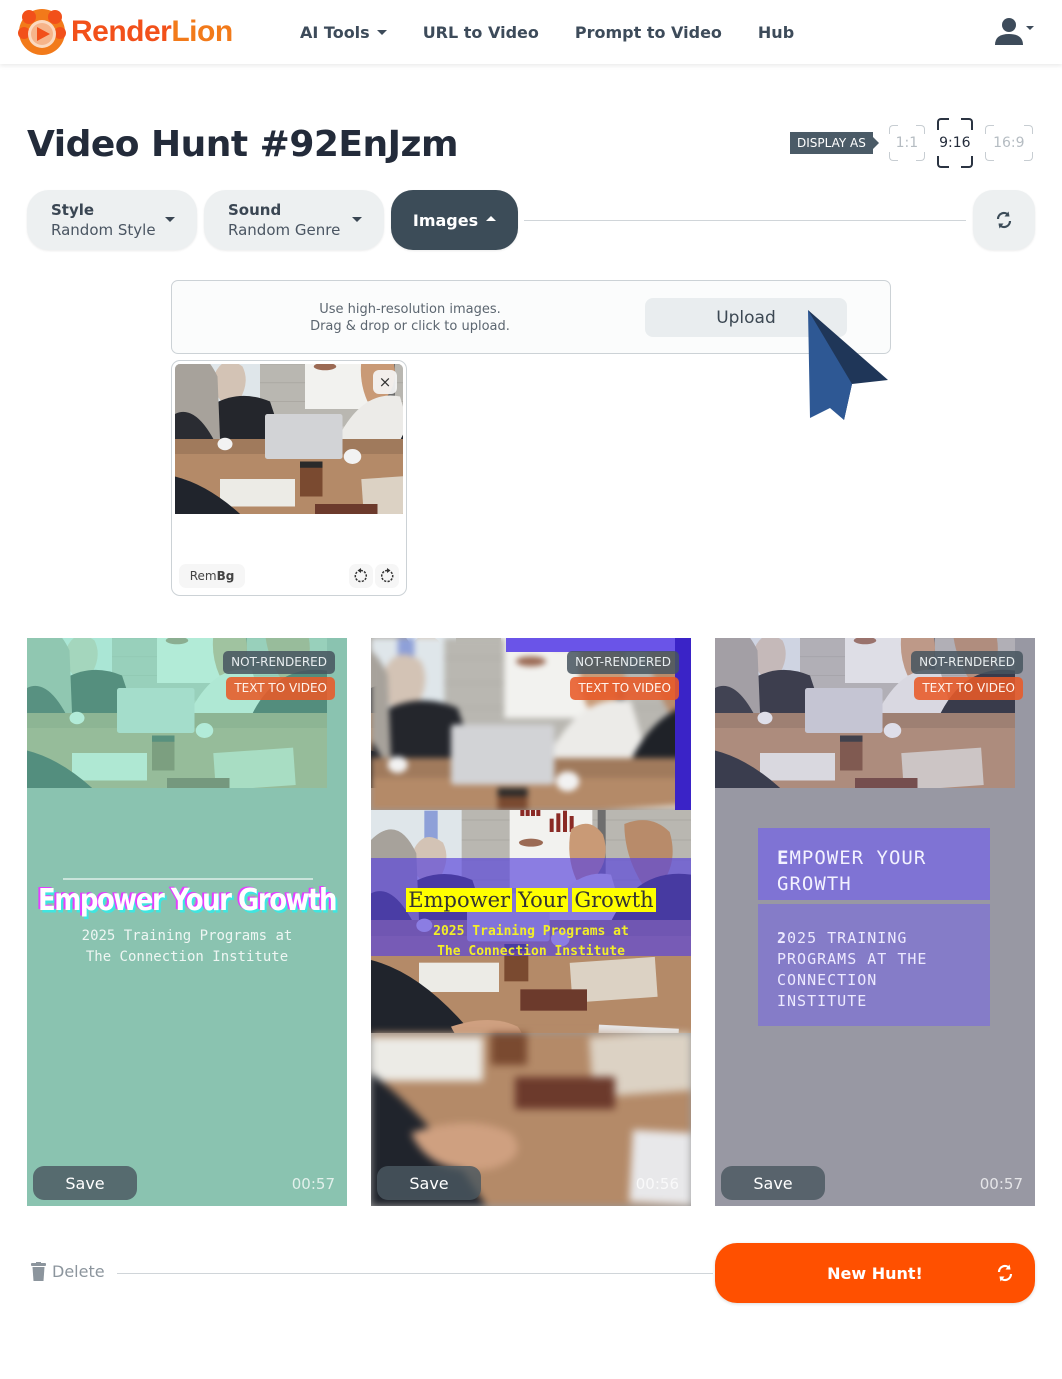 The height and width of the screenshot is (1379, 1062). I want to click on chevron-up-icon, so click(491, 218).